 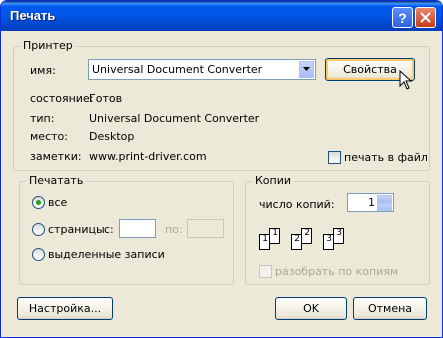 I want to click on ok-button: OK, so click(x=311, y=308).